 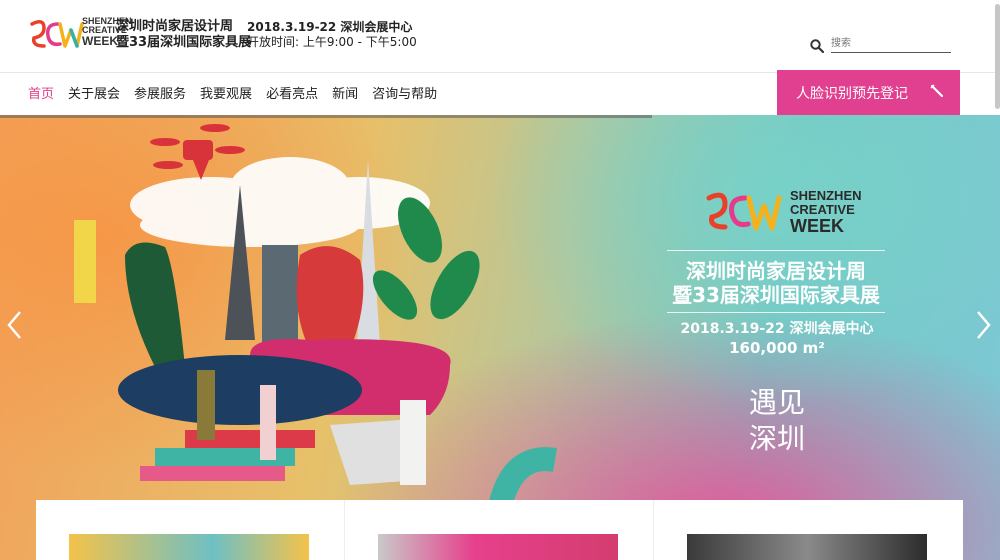 What do you see at coordinates (41, 92) in the screenshot?
I see `nav-item-home: 首页` at bounding box center [41, 92].